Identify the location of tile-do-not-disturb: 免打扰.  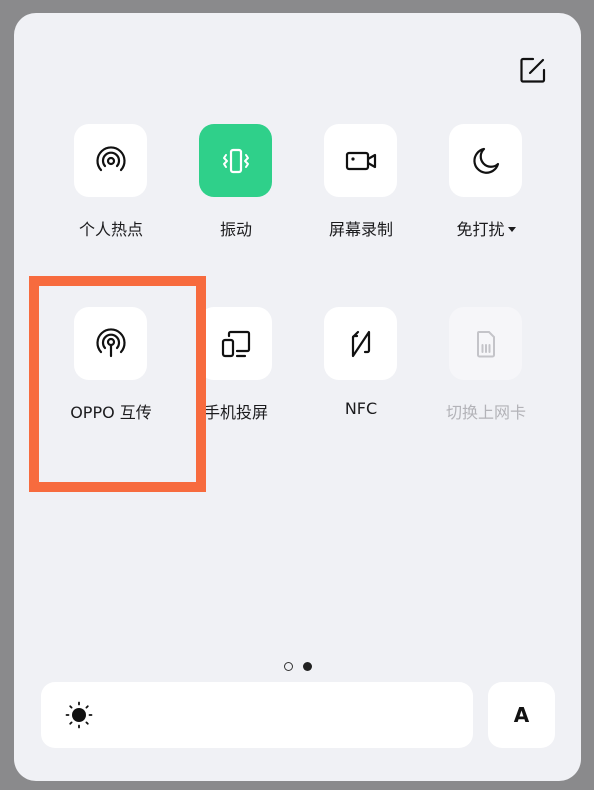
(486, 189).